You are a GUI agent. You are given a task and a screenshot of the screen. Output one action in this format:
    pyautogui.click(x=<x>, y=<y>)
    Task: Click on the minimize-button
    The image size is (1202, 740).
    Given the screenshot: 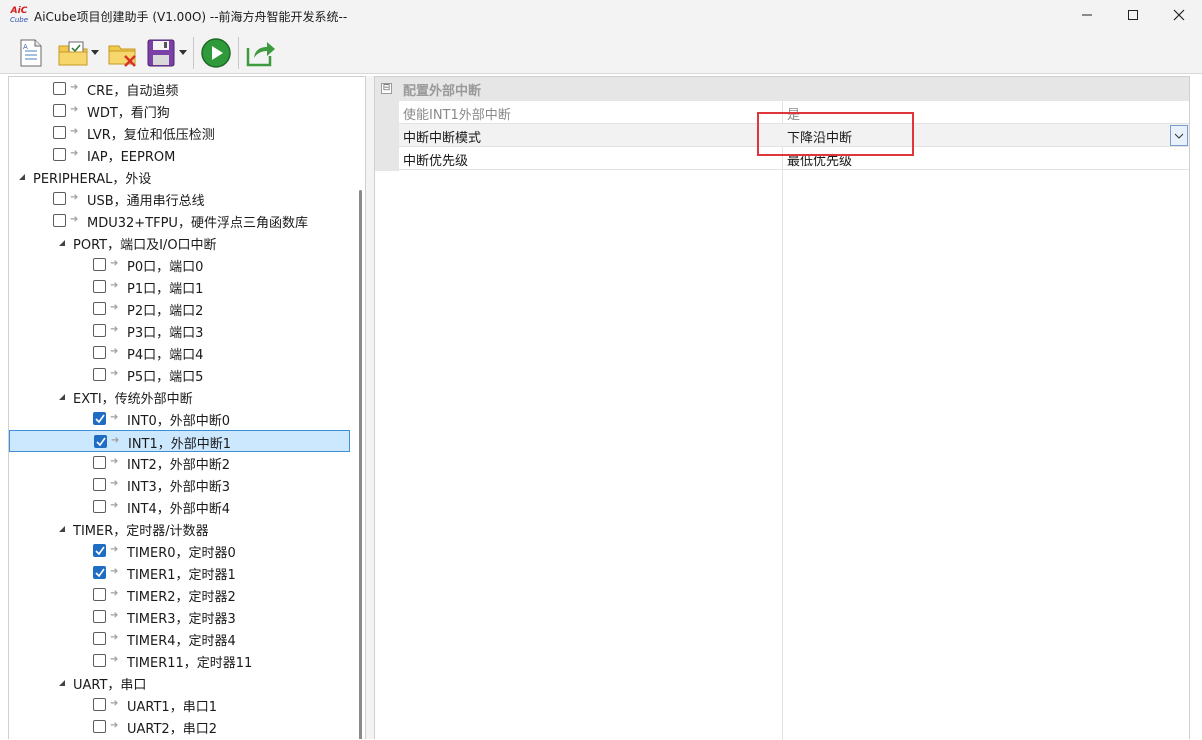 What is the action you would take?
    pyautogui.click(x=1087, y=15)
    